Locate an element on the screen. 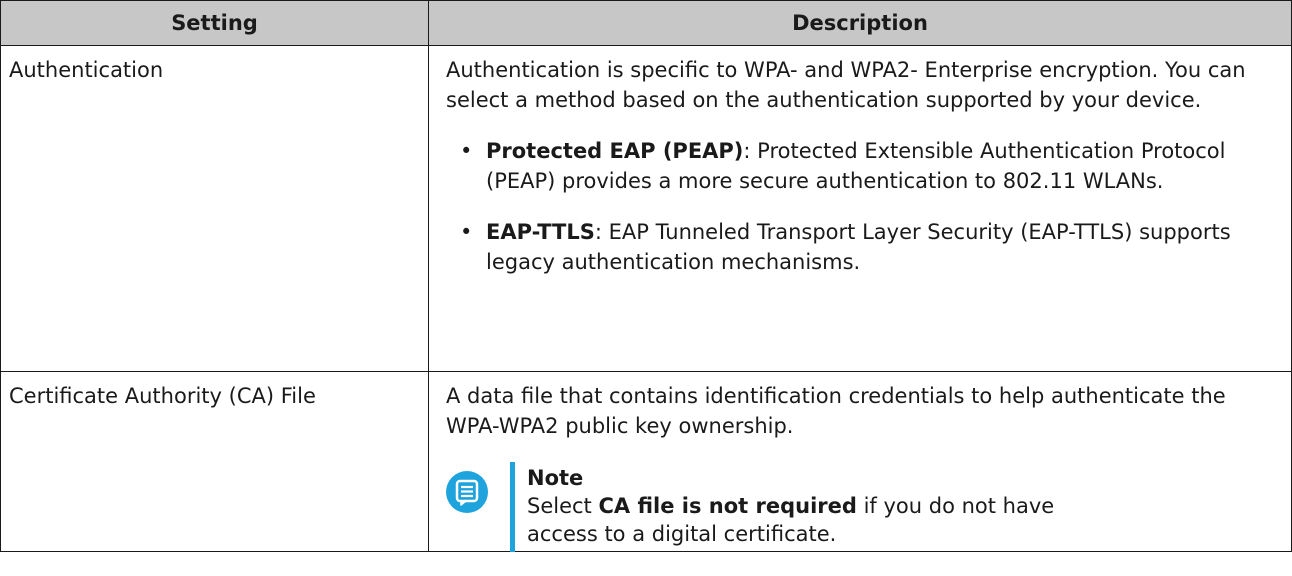  note-text-line-2: access to a digital certificate. is located at coordinates (682, 534).